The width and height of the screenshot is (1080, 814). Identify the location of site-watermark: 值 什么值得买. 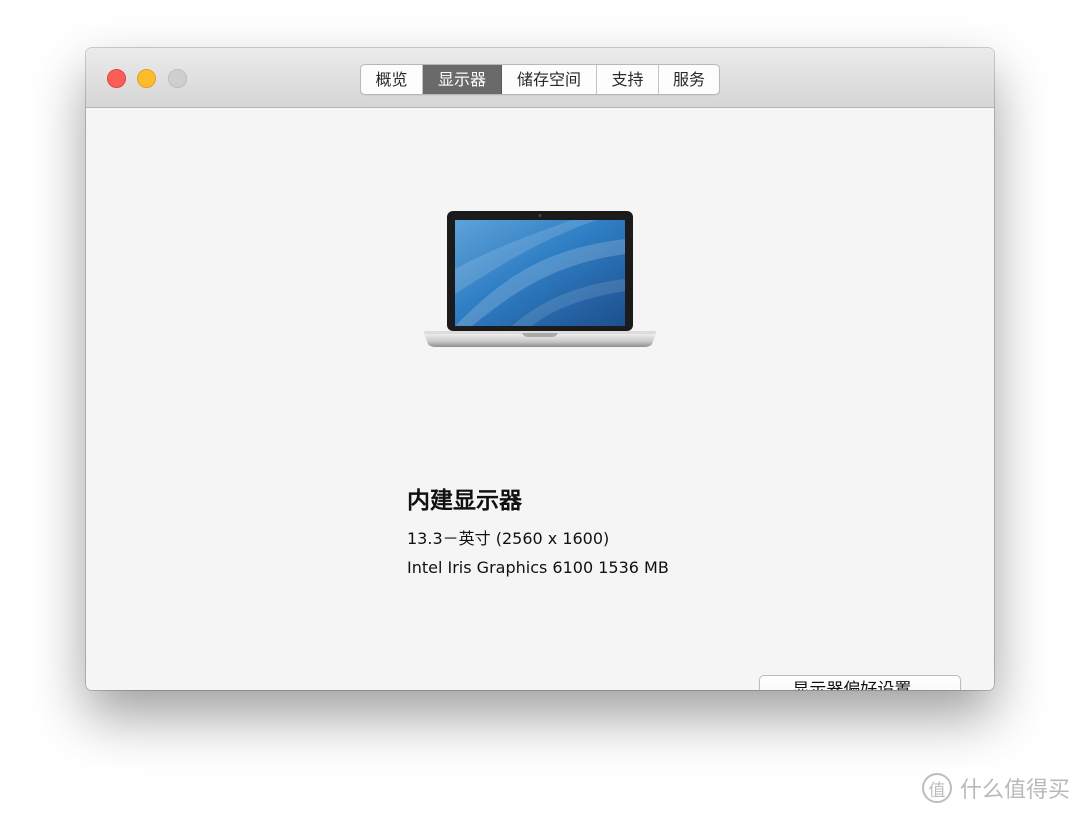
(995, 788).